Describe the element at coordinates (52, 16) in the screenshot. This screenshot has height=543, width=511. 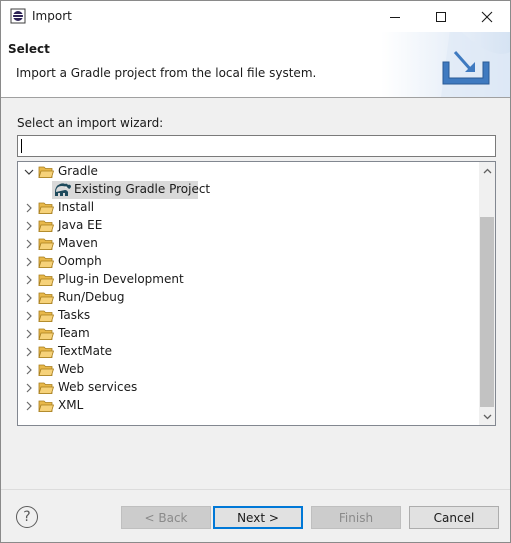
I see `window-title: Import` at that location.